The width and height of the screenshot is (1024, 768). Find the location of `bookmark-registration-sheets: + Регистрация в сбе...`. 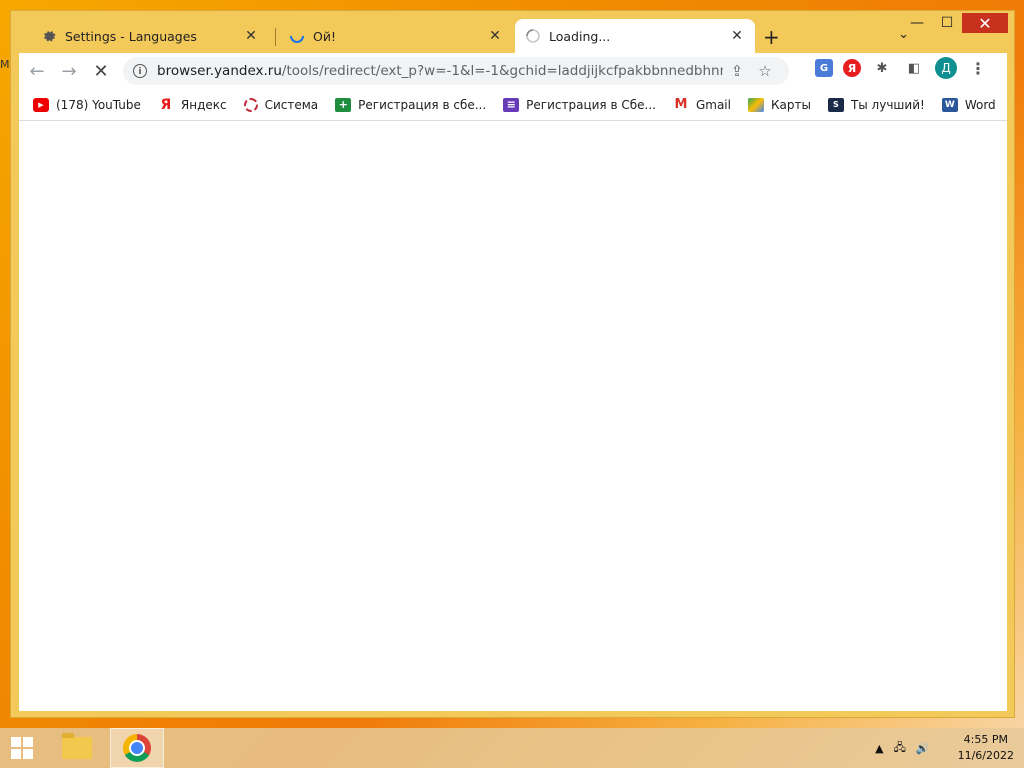

bookmark-registration-sheets: + Регистрация в сбе... is located at coordinates (411, 104).